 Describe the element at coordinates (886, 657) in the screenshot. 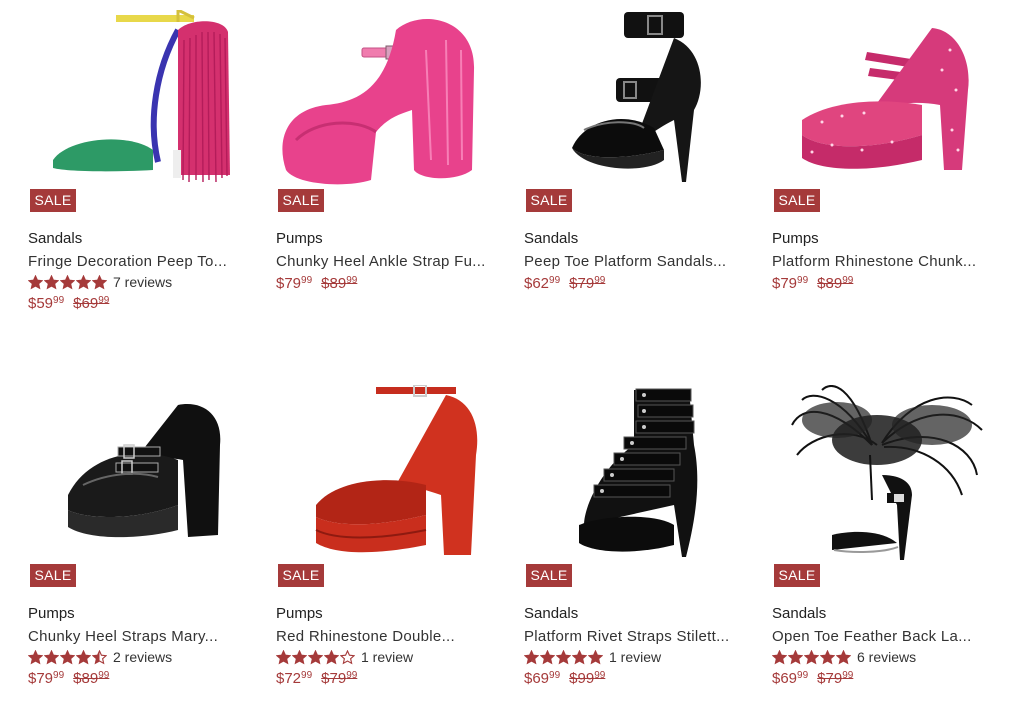

I see `review-count: 6 reviews` at that location.